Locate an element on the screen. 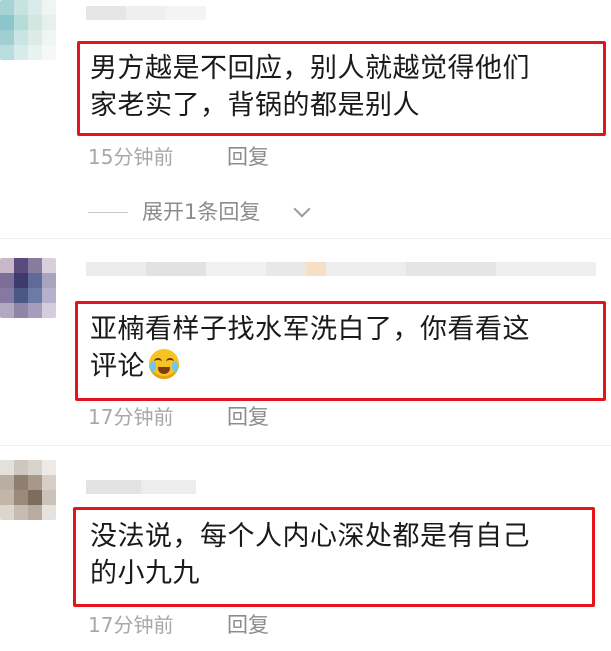 The width and height of the screenshot is (611, 651). comment-text: 没法说，每个人内心深处都是有自己 的小九九 is located at coordinates (310, 555).